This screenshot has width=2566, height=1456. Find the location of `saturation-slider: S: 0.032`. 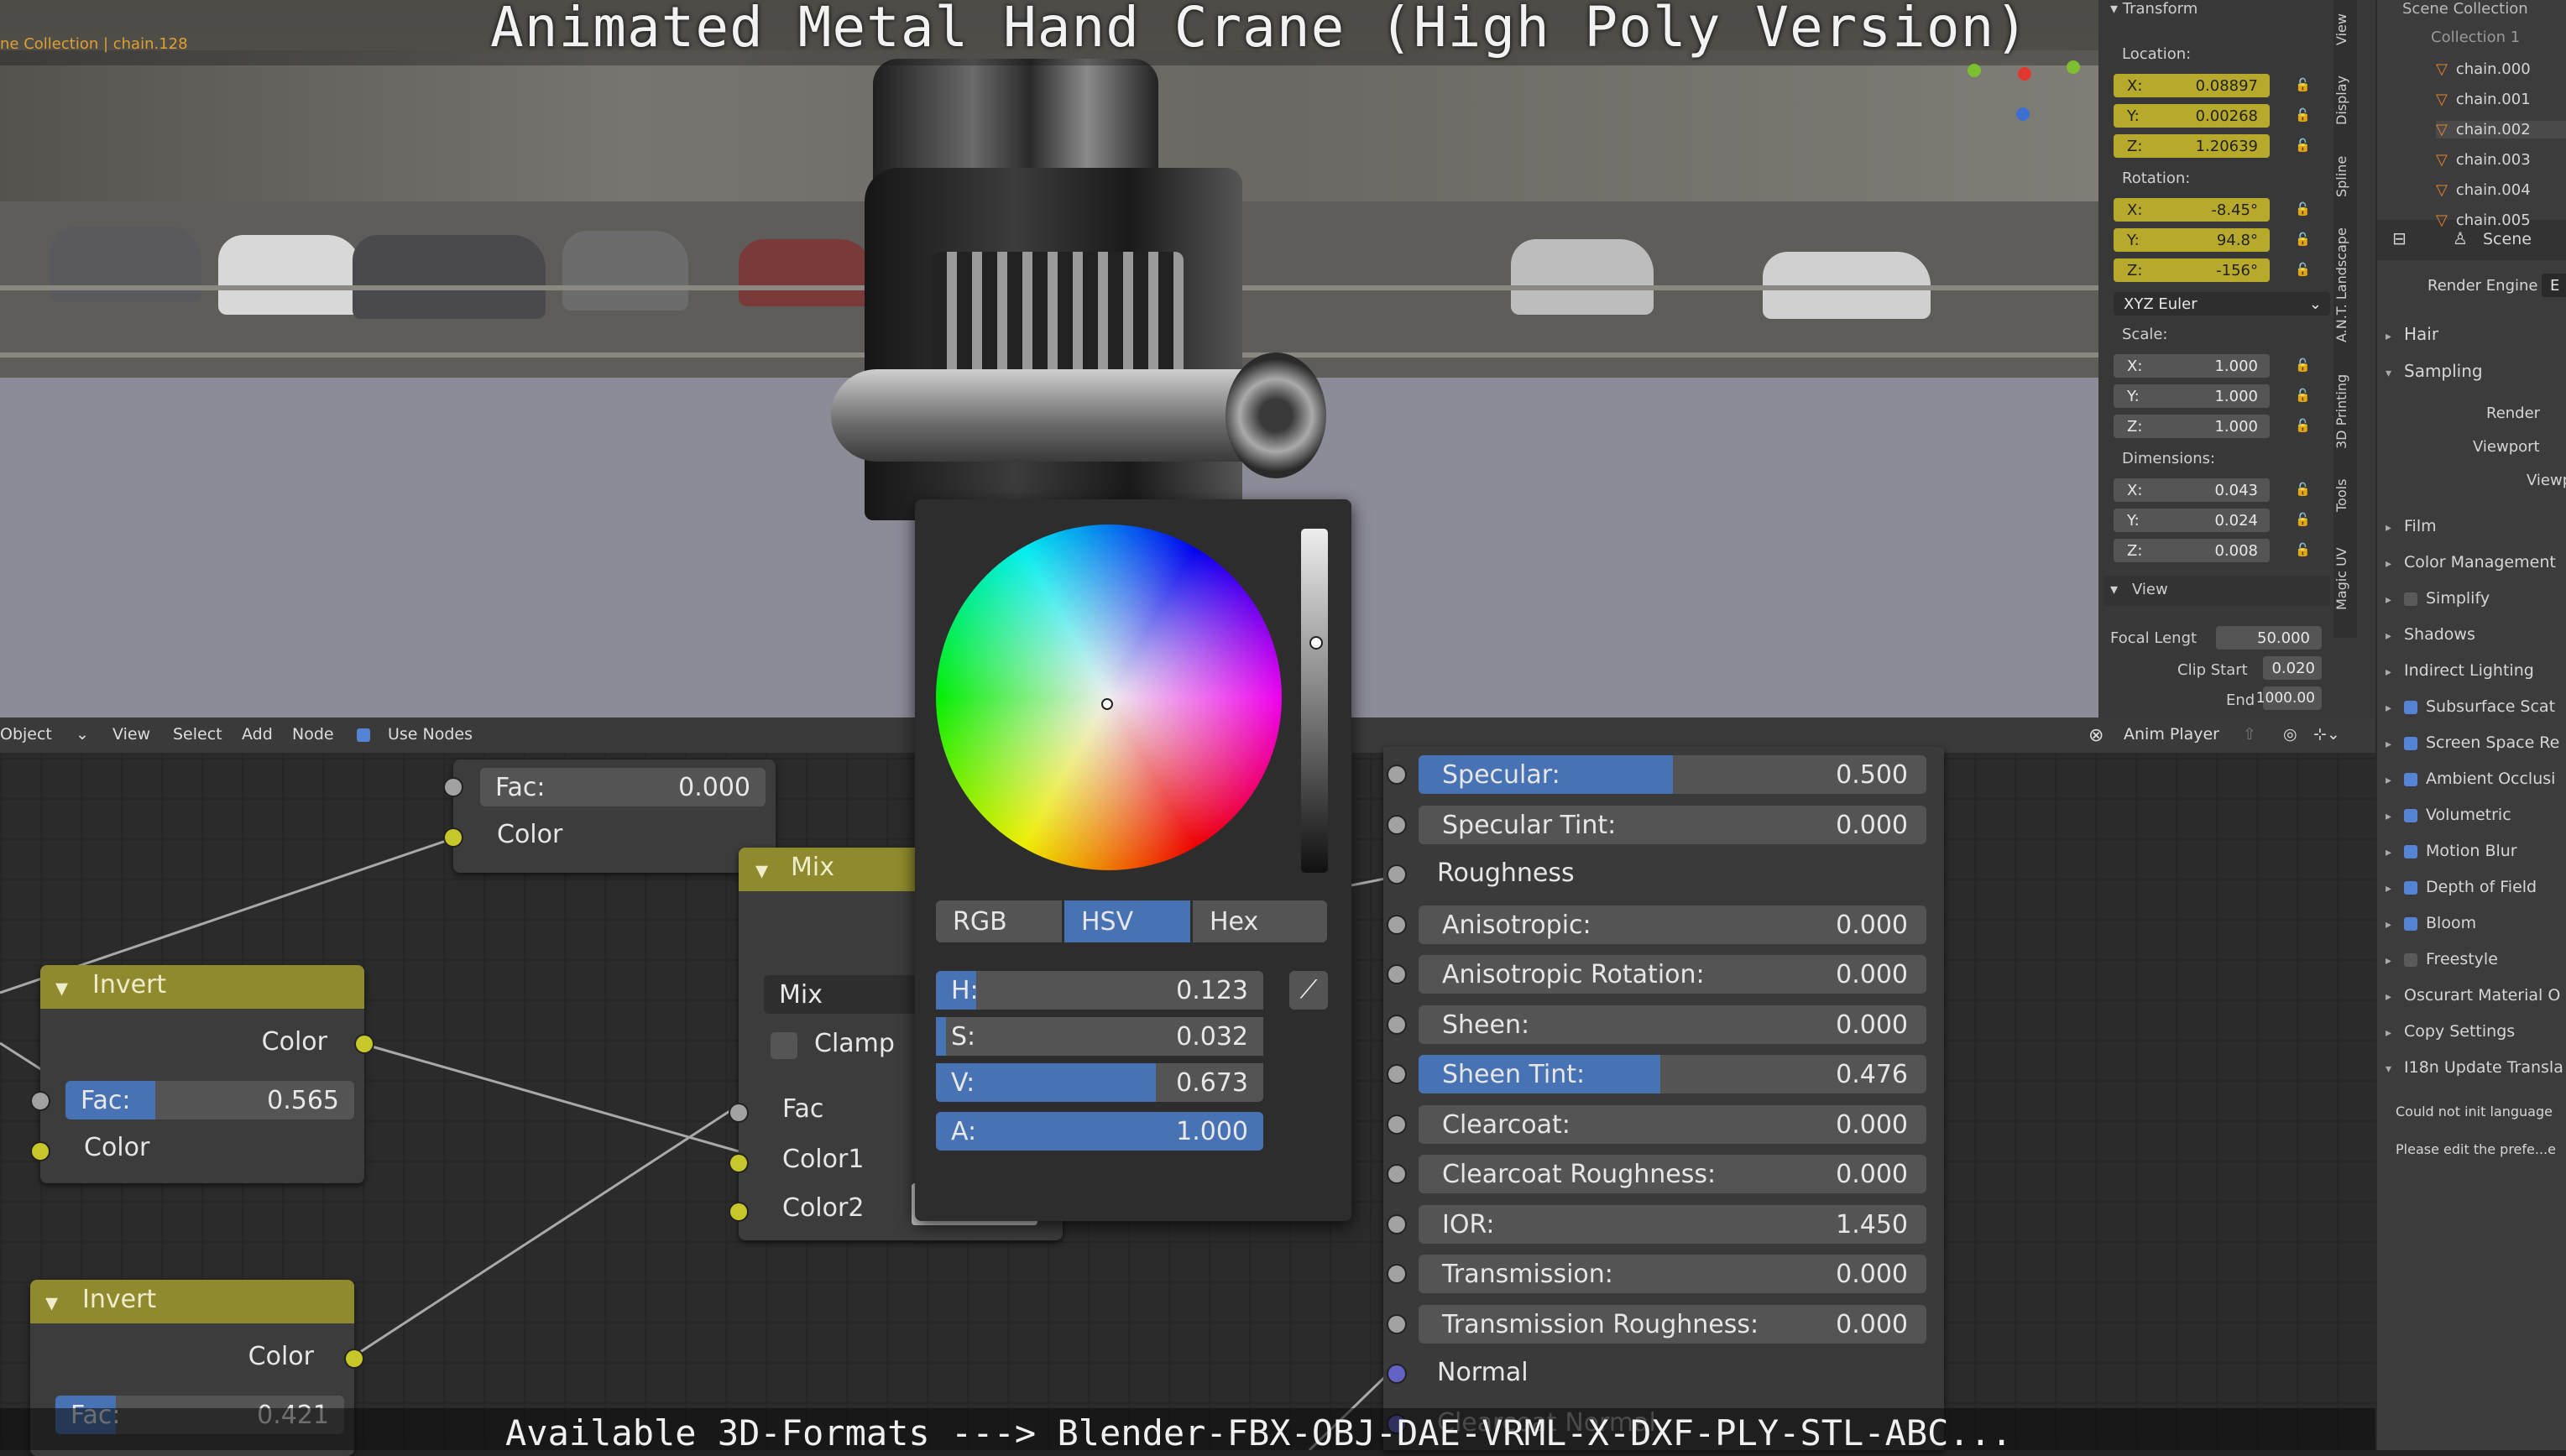

saturation-slider: S: 0.032 is located at coordinates (1099, 1036).